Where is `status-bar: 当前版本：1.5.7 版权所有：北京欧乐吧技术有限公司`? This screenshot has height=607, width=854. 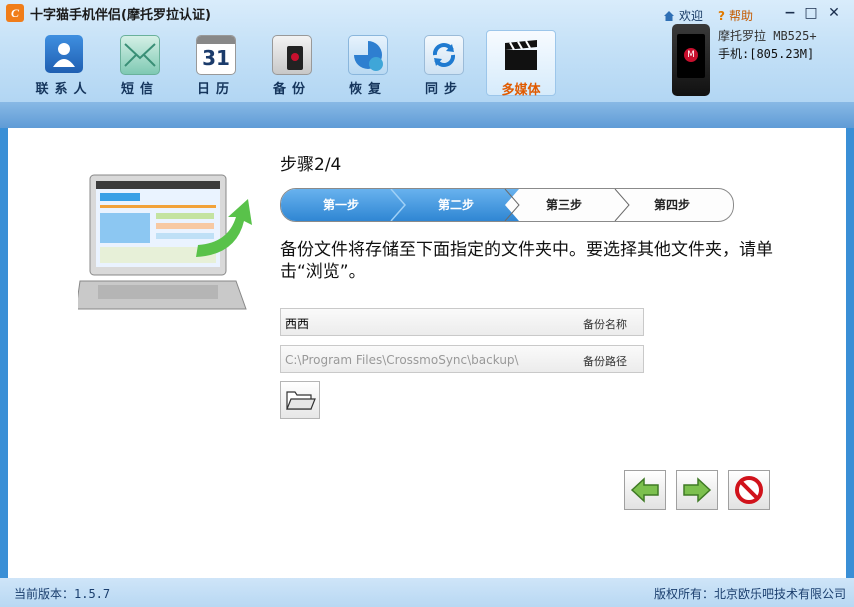 status-bar: 当前版本：1.5.7 版权所有：北京欧乐吧技术有限公司 is located at coordinates (427, 592).